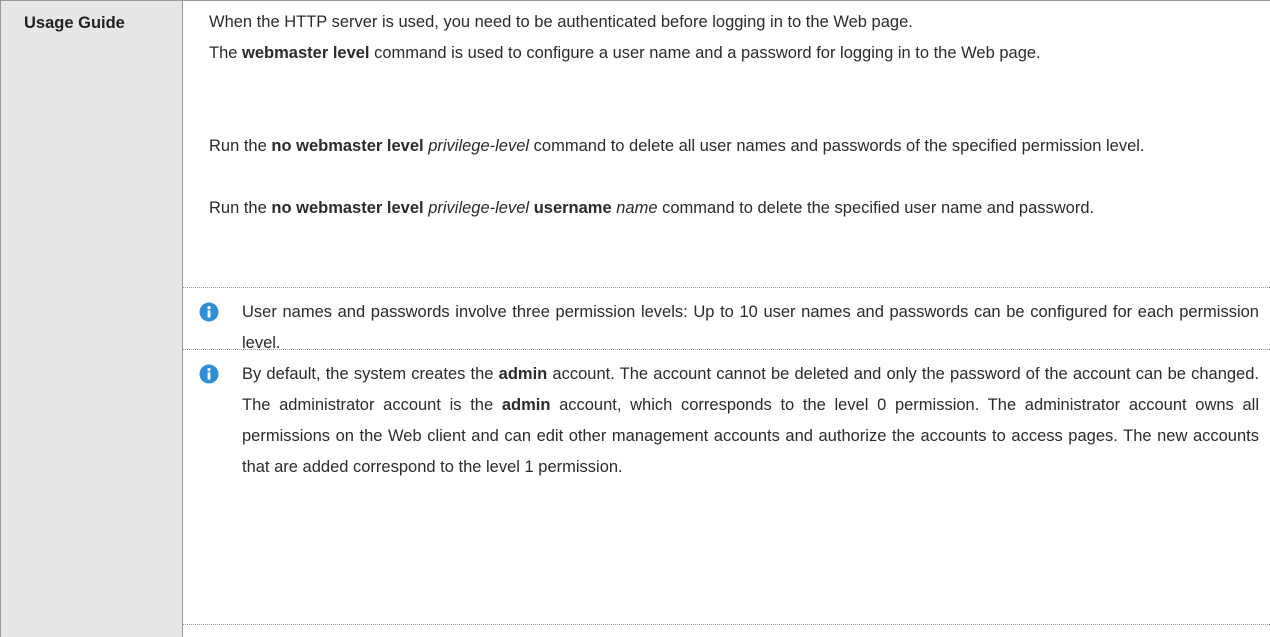 Image resolution: width=1270 pixels, height=637 pixels. Describe the element at coordinates (306, 53) in the screenshot. I see `command-keyword: webmaster level` at that location.